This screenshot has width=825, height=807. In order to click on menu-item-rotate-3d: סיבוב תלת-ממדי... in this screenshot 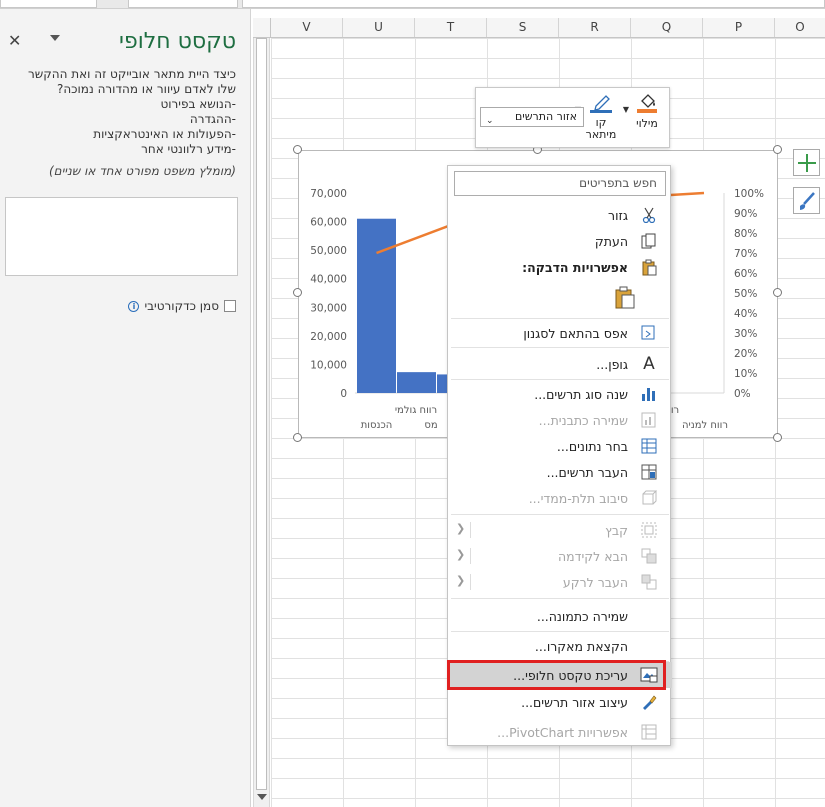, I will do `click(560, 498)`.